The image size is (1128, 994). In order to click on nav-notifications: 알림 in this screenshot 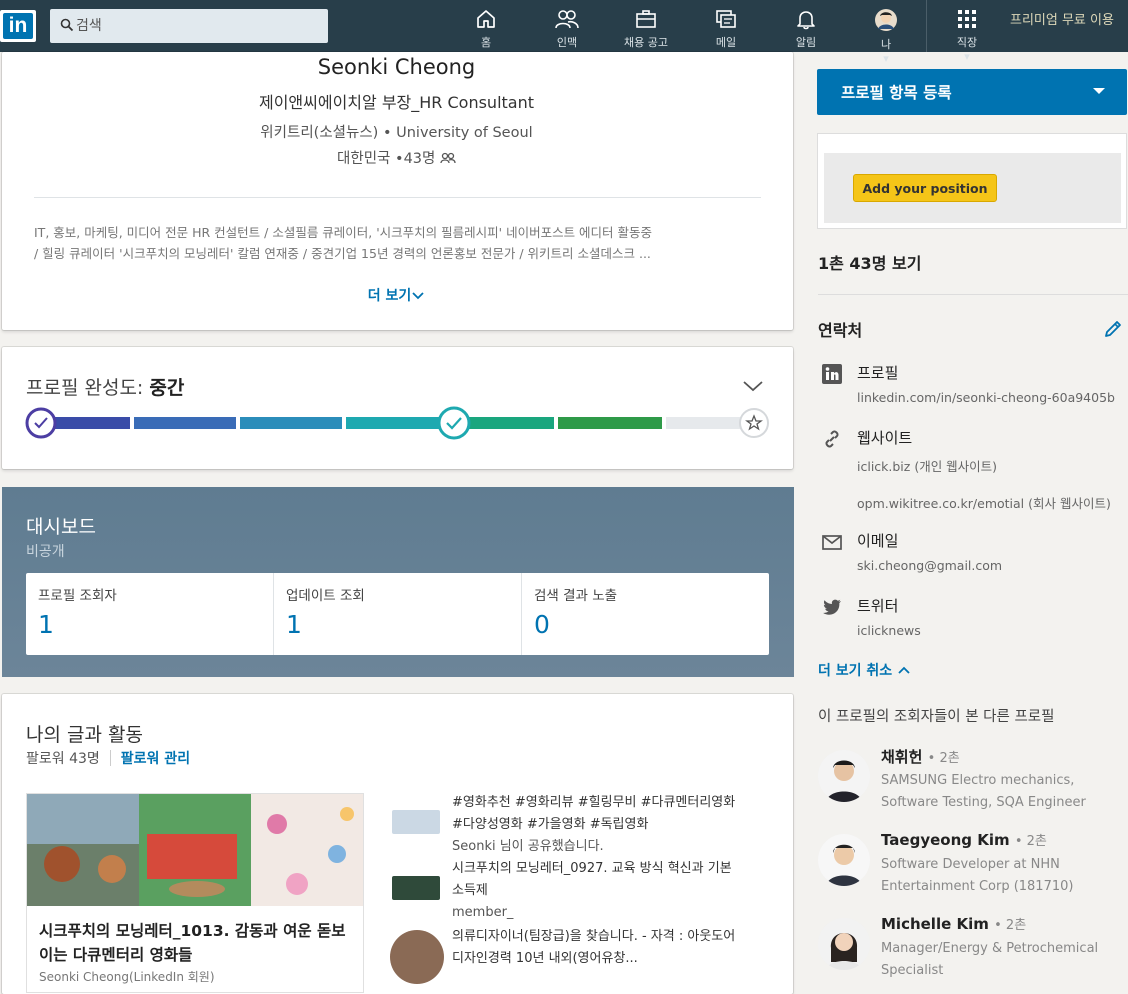, I will do `click(806, 29)`.